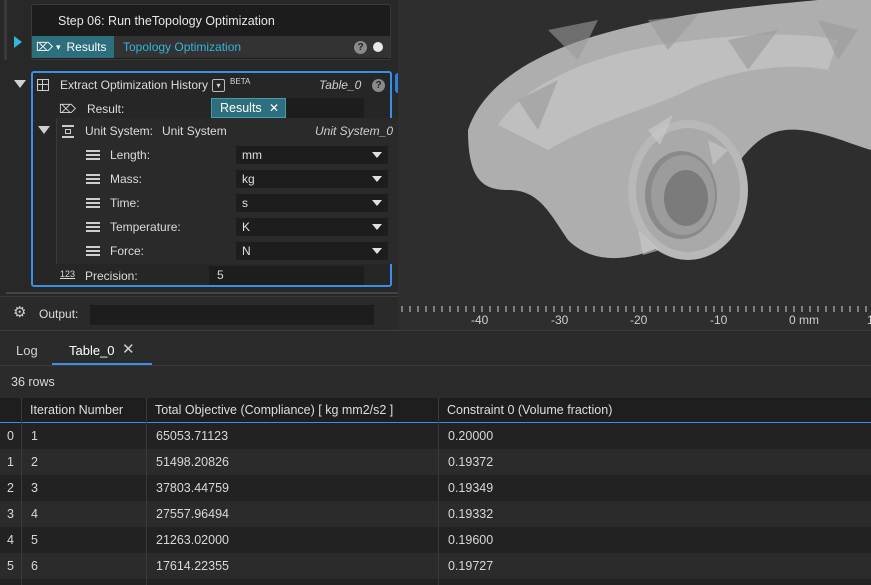 The image size is (871, 585). Describe the element at coordinates (471, 436) in the screenshot. I see `cell-constraint: 0.20000` at that location.